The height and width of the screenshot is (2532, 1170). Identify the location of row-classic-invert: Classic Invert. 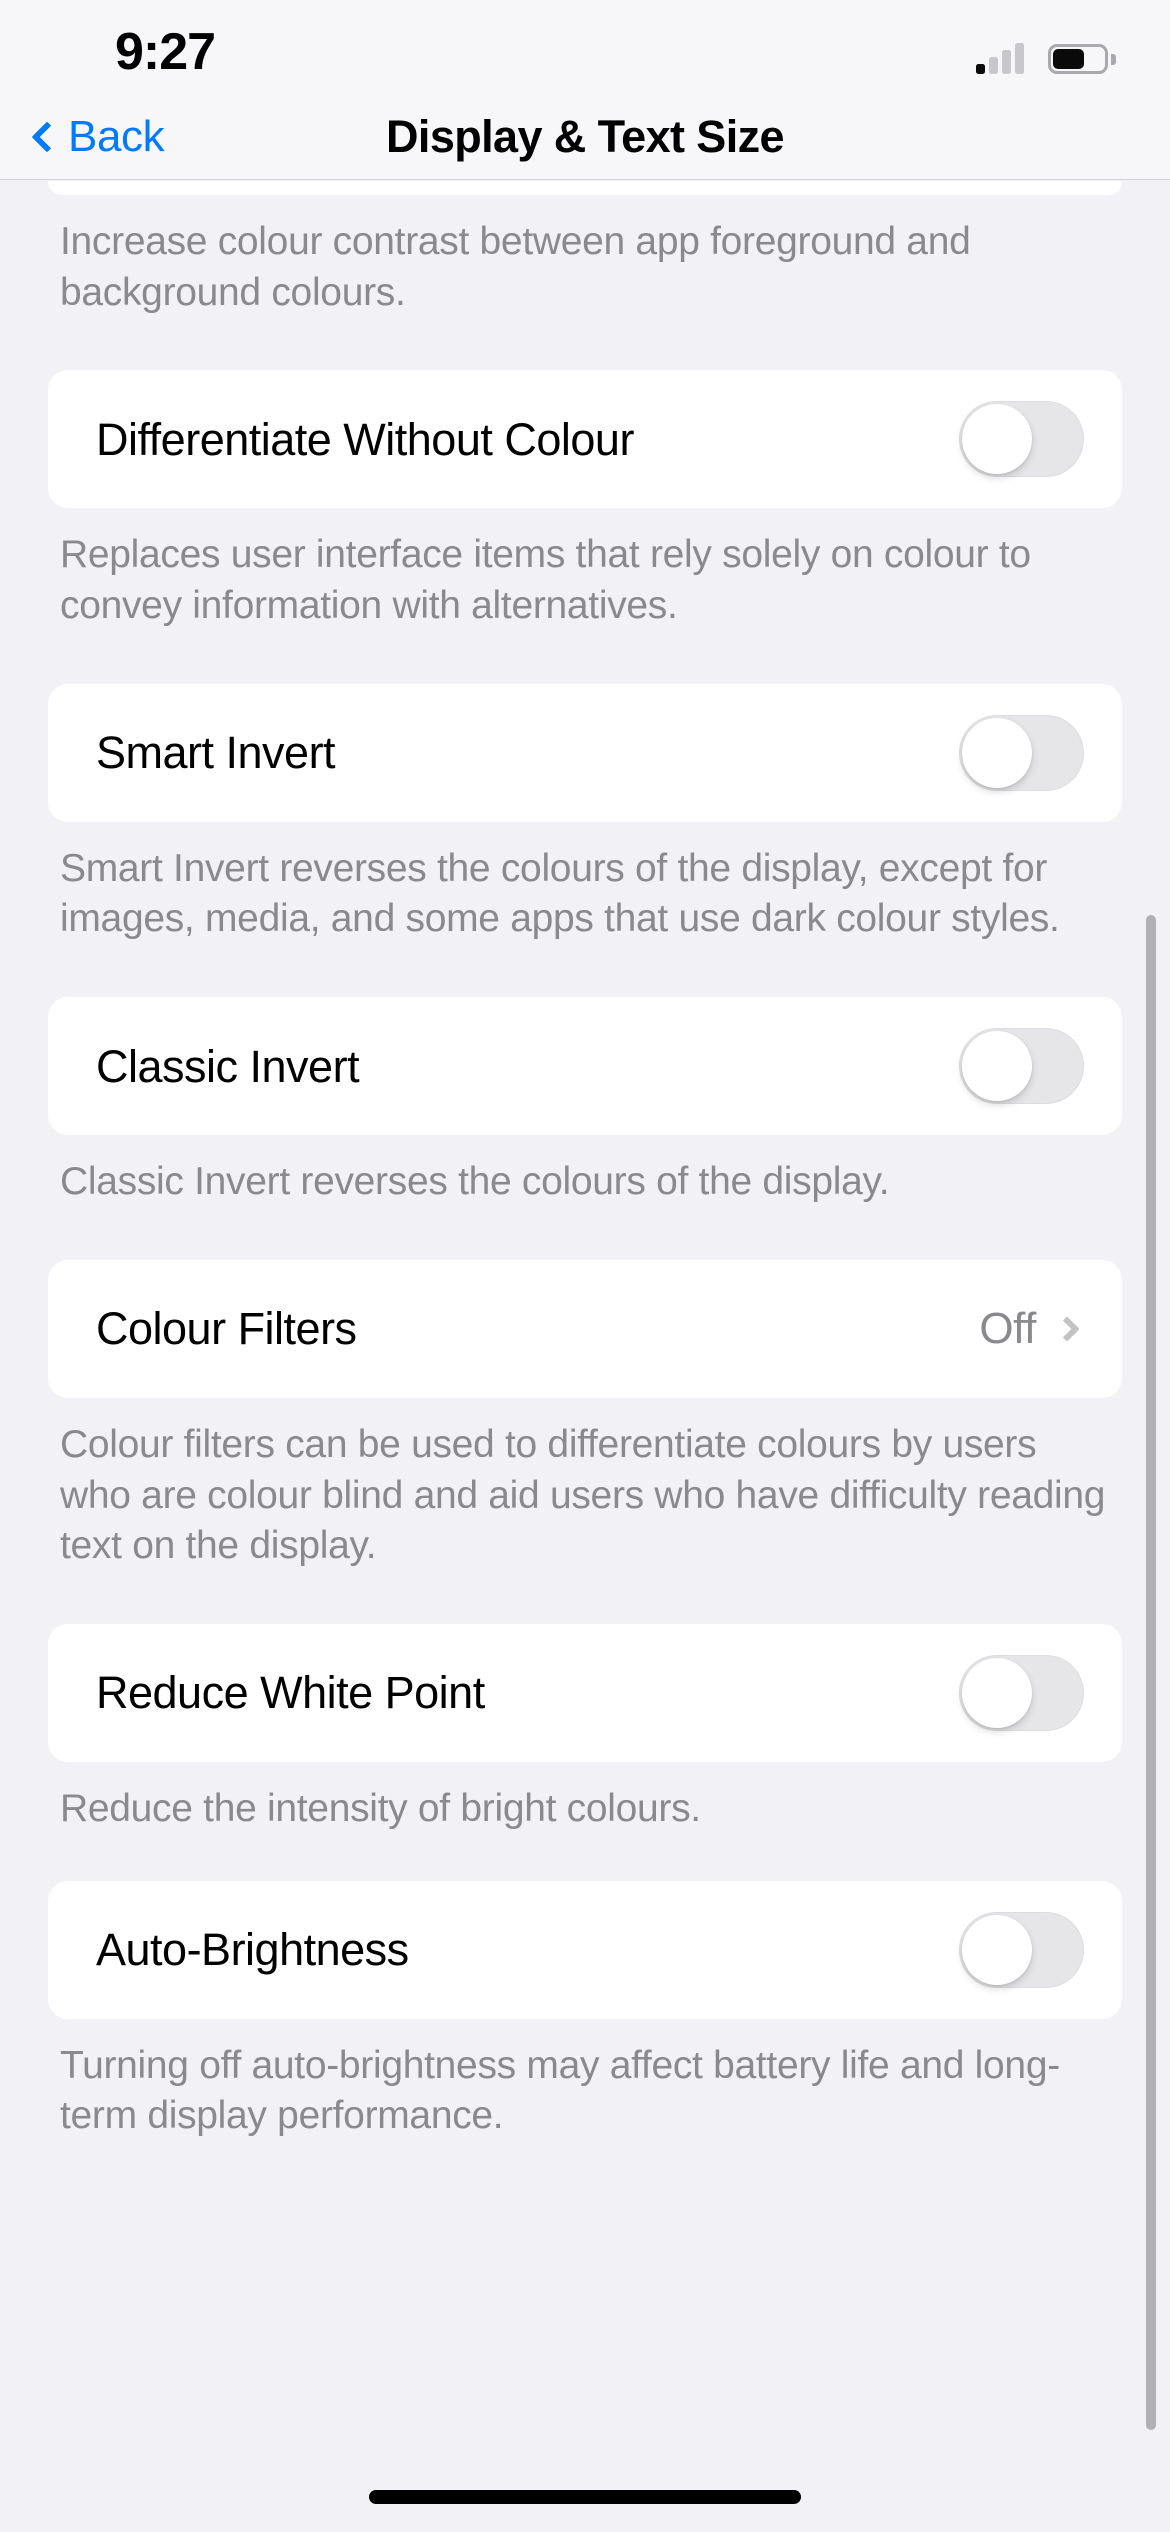
(585, 1066).